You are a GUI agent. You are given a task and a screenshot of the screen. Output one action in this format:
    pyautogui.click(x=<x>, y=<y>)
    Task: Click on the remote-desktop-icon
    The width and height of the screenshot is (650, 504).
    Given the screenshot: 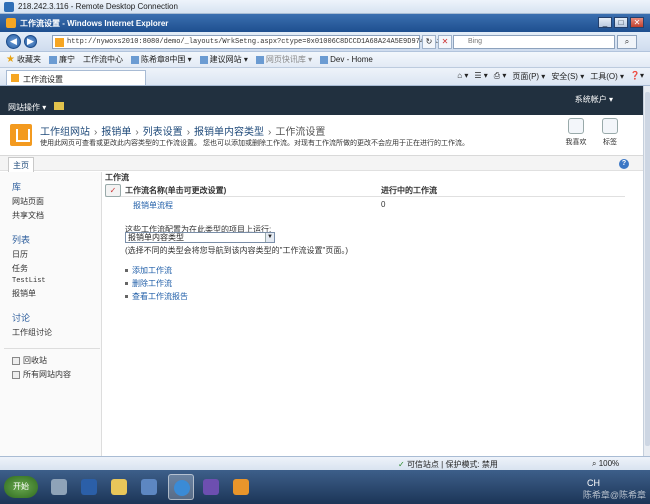 What is the action you would take?
    pyautogui.click(x=9, y=7)
    